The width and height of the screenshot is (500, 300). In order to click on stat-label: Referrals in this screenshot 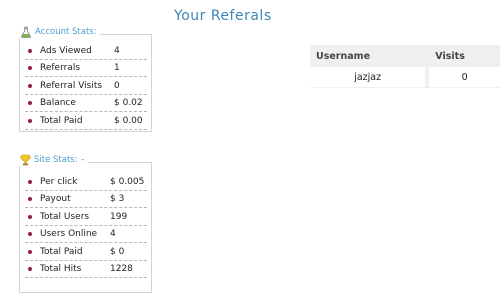, I will do `click(60, 68)`.